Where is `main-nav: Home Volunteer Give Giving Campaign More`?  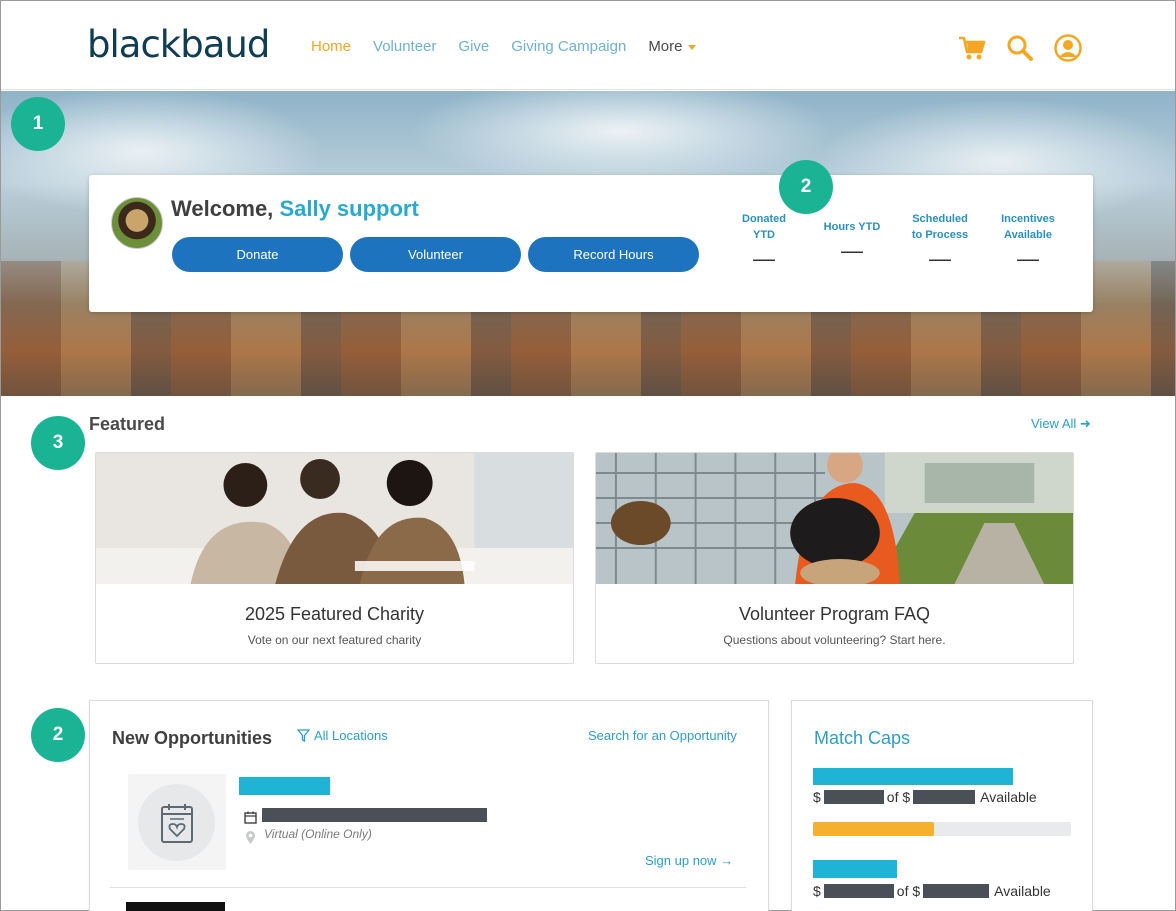 main-nav: Home Volunteer Give Giving Campaign More is located at coordinates (514, 46).